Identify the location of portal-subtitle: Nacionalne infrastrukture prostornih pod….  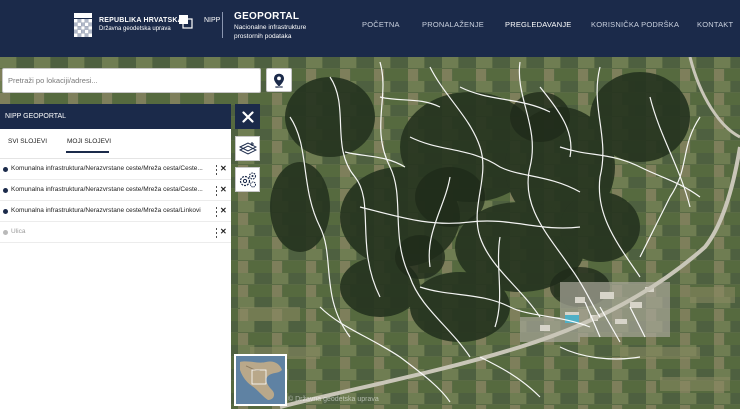
(270, 32).